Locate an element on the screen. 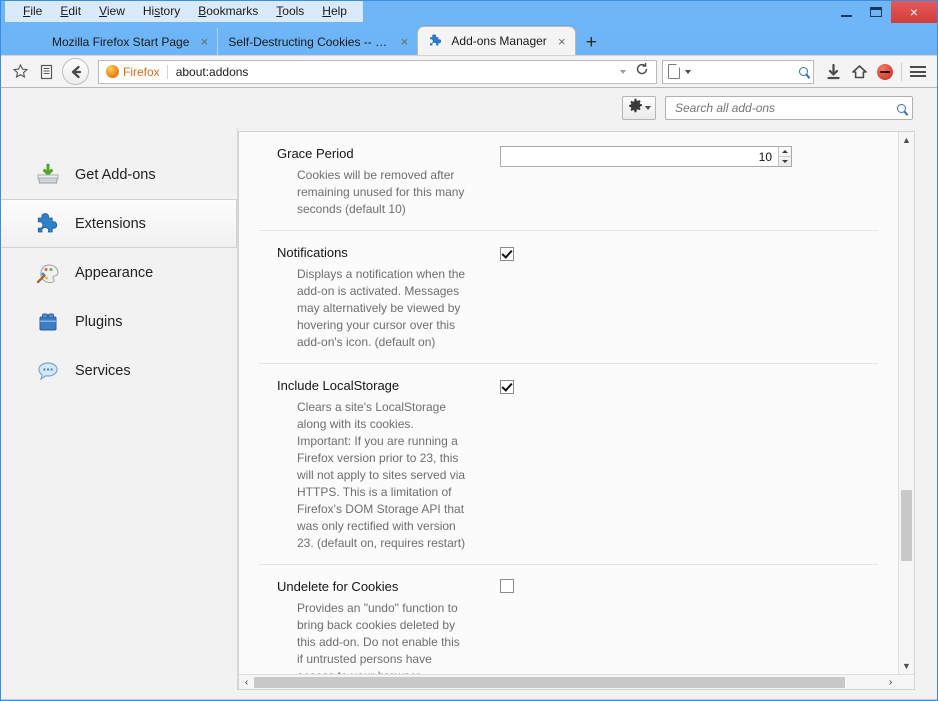 The width and height of the screenshot is (938, 701). url-bar: Firefox about:addons is located at coordinates (377, 71).